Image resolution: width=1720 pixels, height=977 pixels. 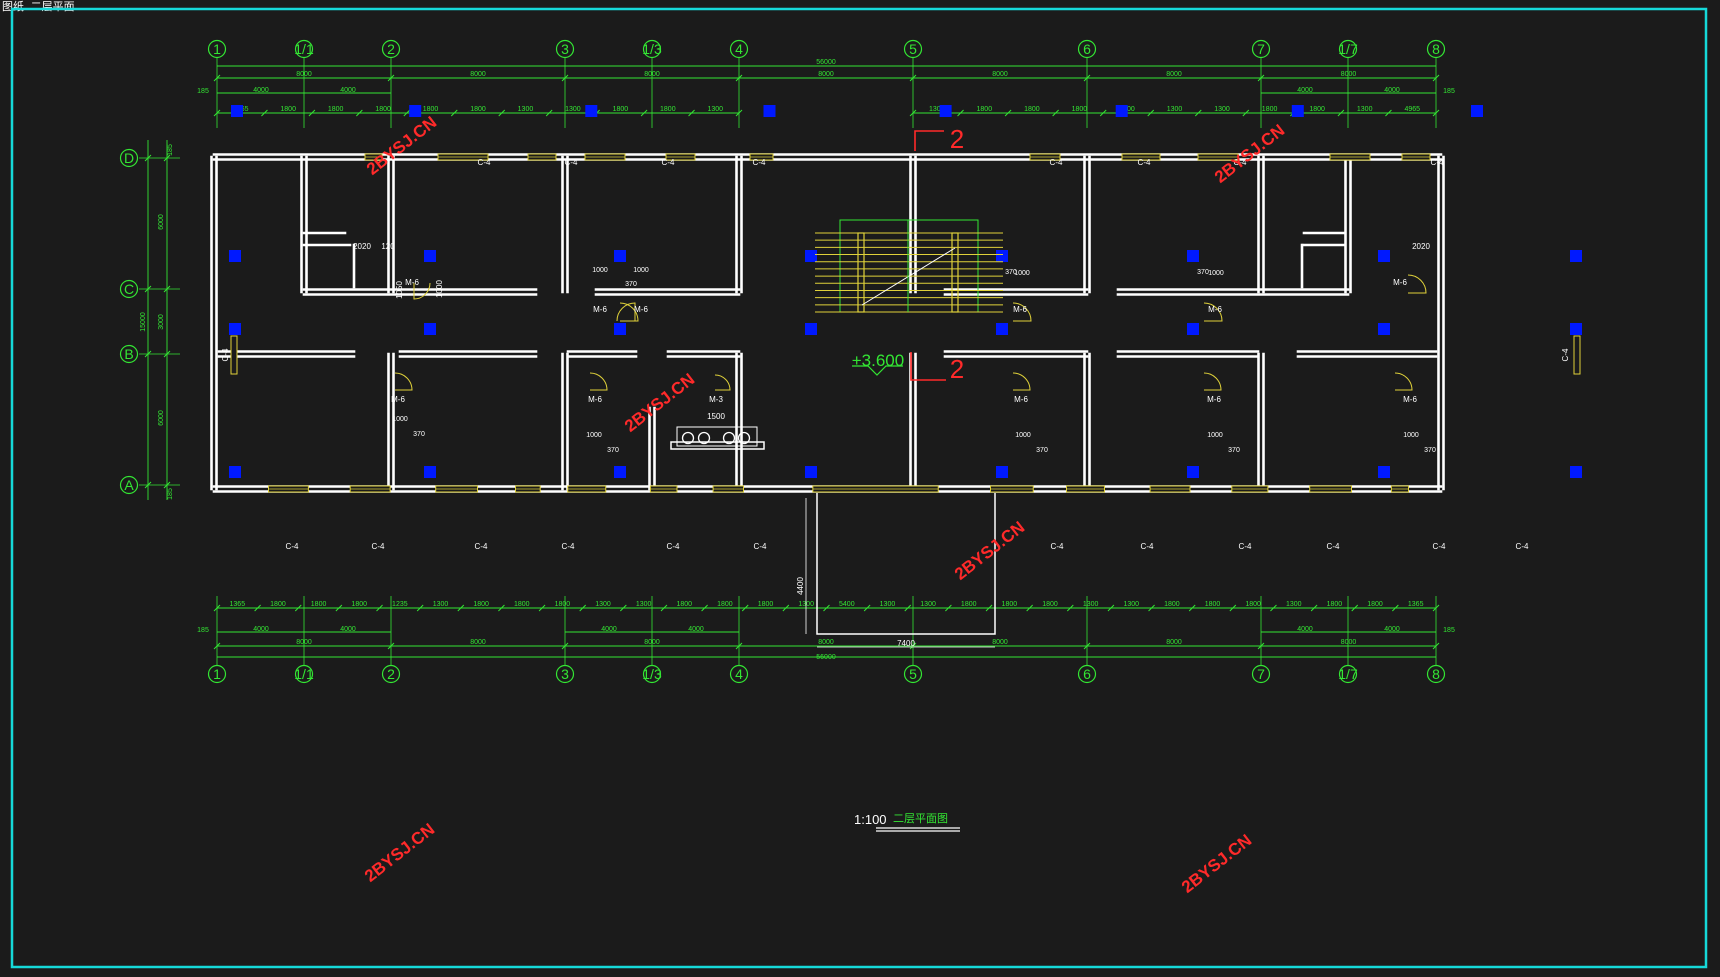 I want to click on door-label-n2: M-6, so click(x=412, y=282).